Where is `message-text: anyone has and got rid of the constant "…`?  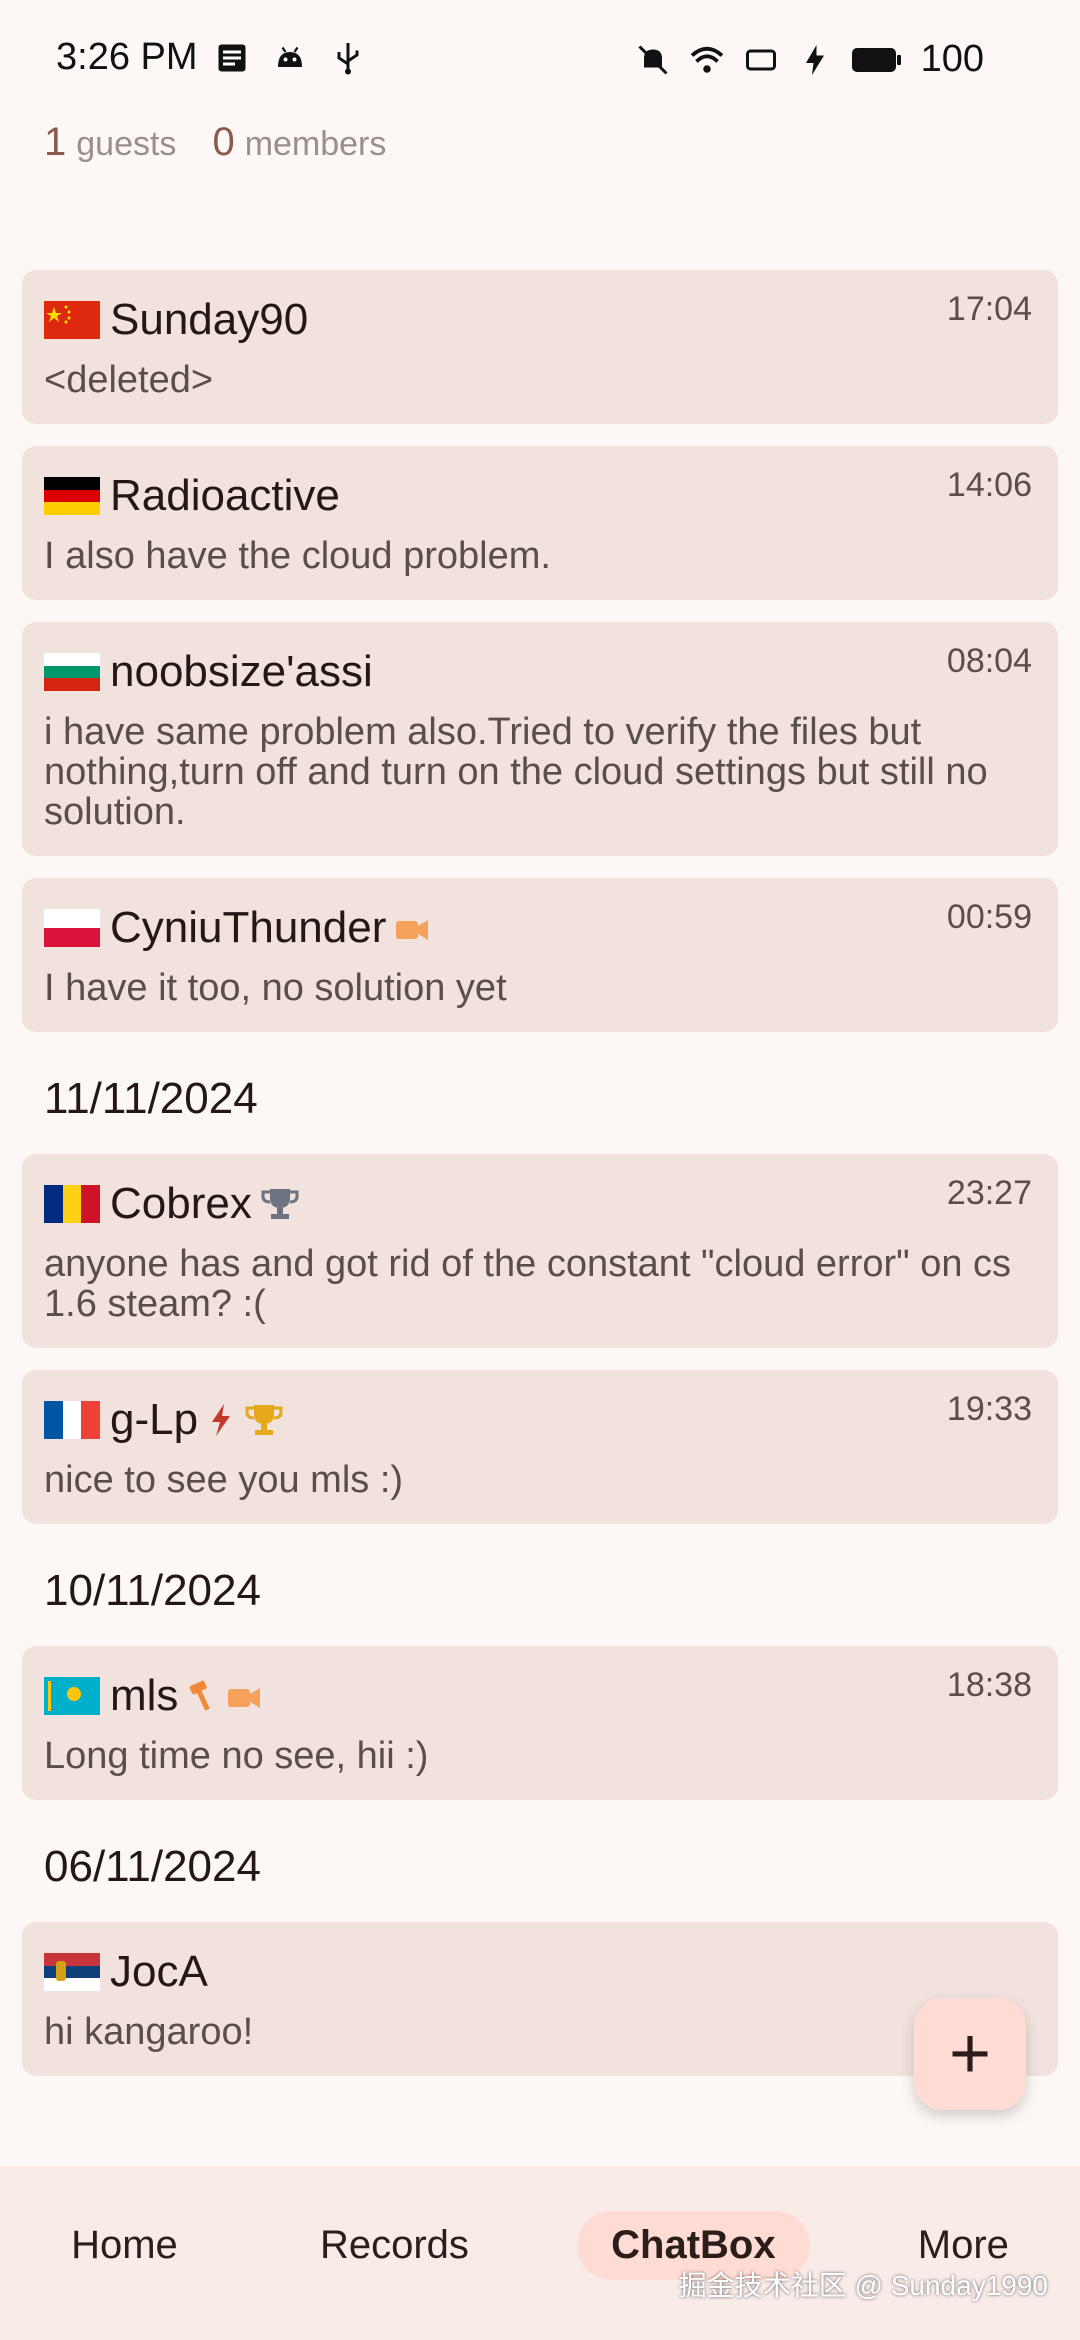
message-text: anyone has and got rid of the constant "… is located at coordinates (528, 1284).